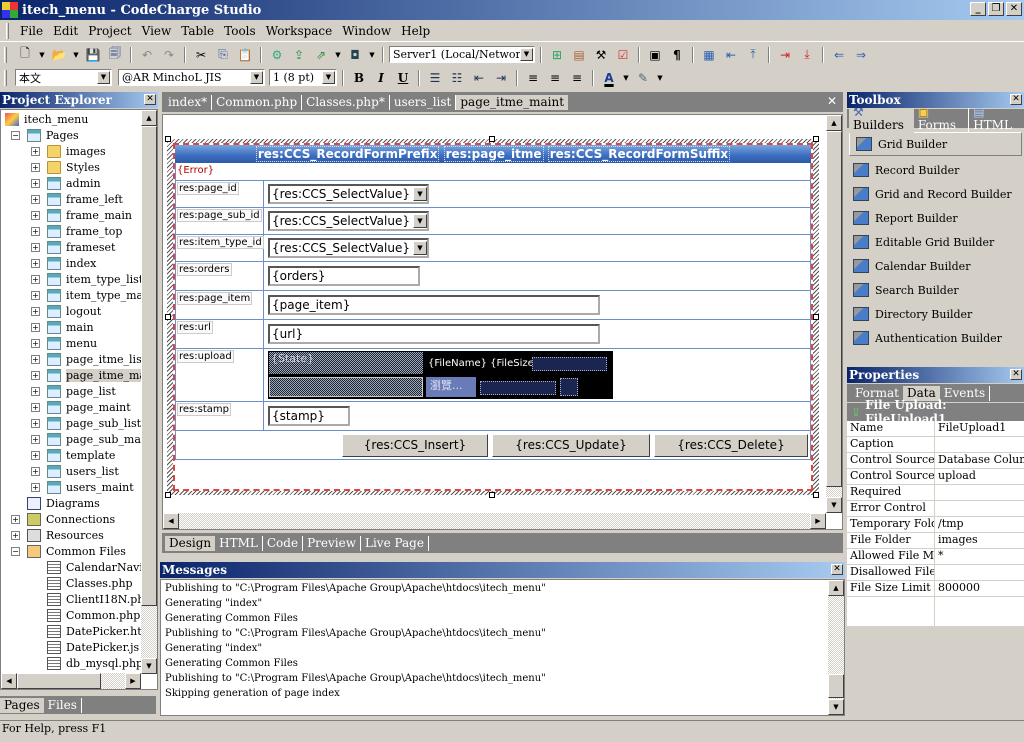 The height and width of the screenshot is (742, 1024). I want to click on tab-design: Design, so click(190, 543).